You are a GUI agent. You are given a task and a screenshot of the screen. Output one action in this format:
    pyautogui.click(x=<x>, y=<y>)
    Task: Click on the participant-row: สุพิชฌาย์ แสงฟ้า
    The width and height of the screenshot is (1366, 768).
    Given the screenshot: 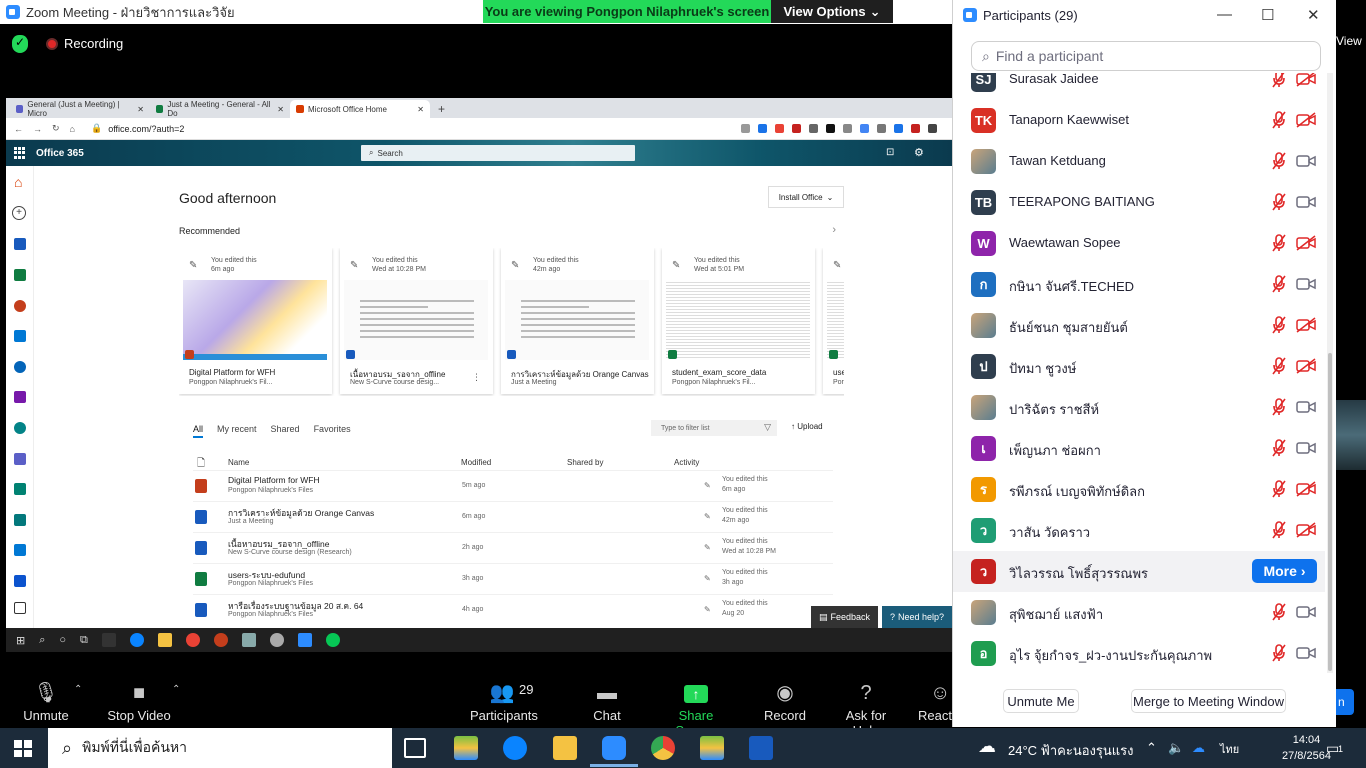 What is the action you would take?
    pyautogui.click(x=1139, y=612)
    